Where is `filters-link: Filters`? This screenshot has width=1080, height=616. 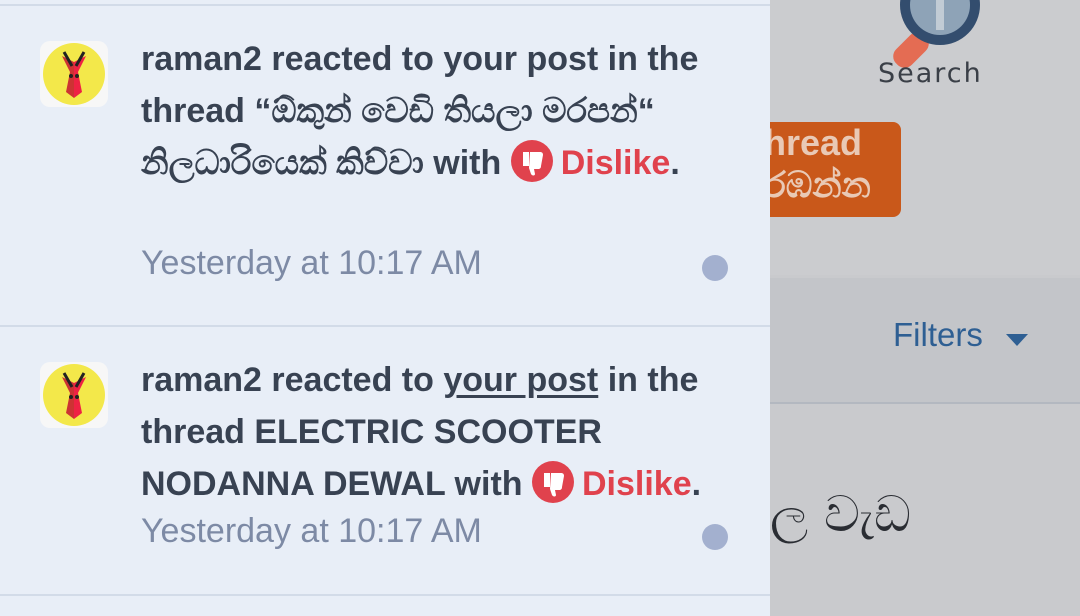 filters-link: Filters is located at coordinates (938, 335).